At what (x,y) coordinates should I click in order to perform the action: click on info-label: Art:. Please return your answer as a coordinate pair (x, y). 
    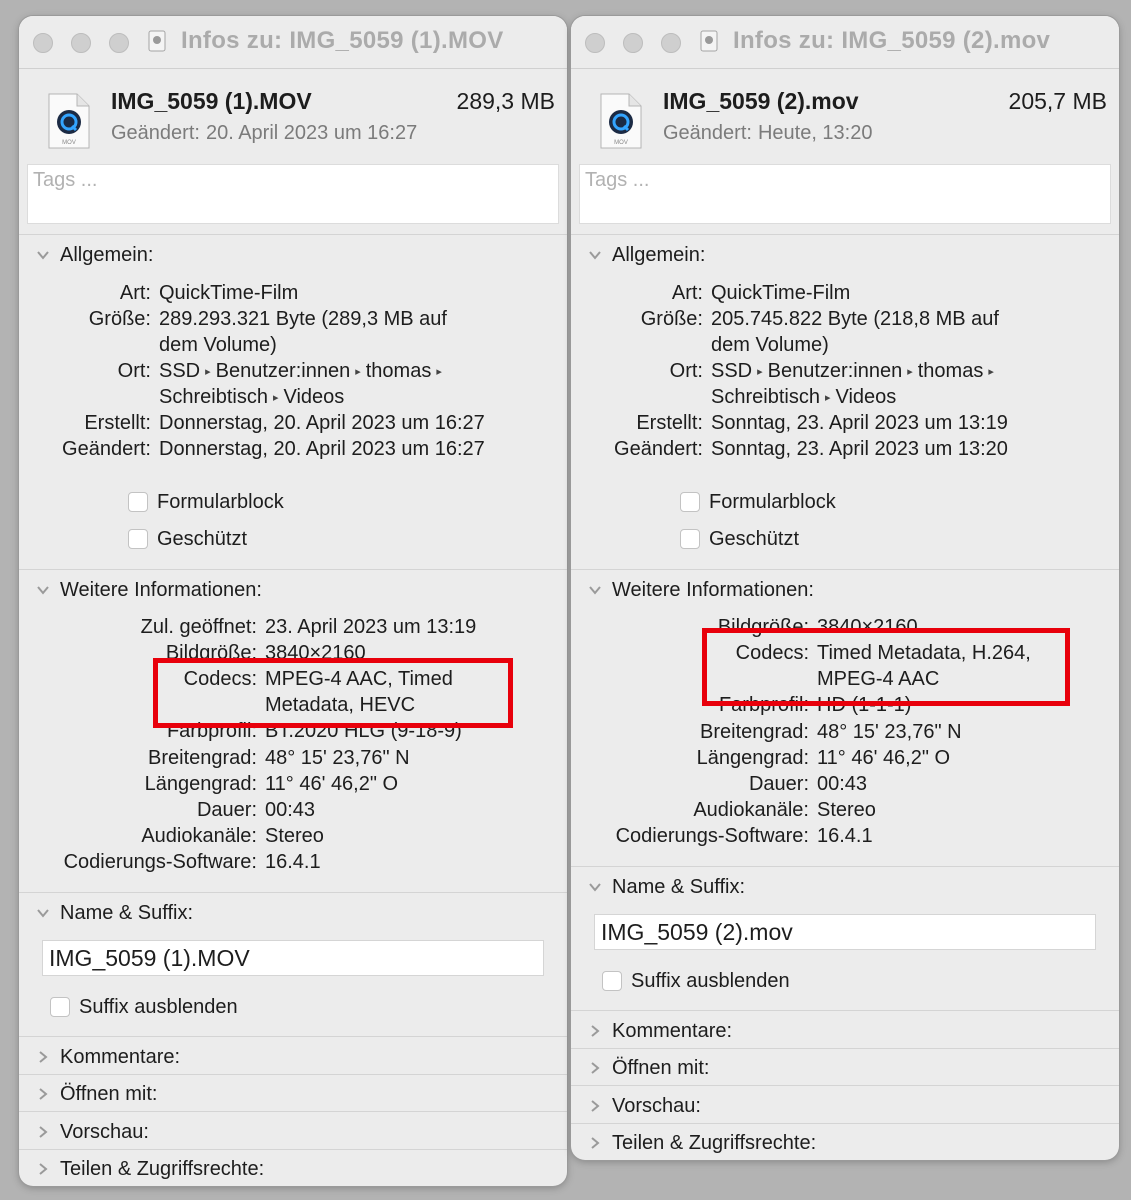
    Looking at the image, I should click on (135, 293).